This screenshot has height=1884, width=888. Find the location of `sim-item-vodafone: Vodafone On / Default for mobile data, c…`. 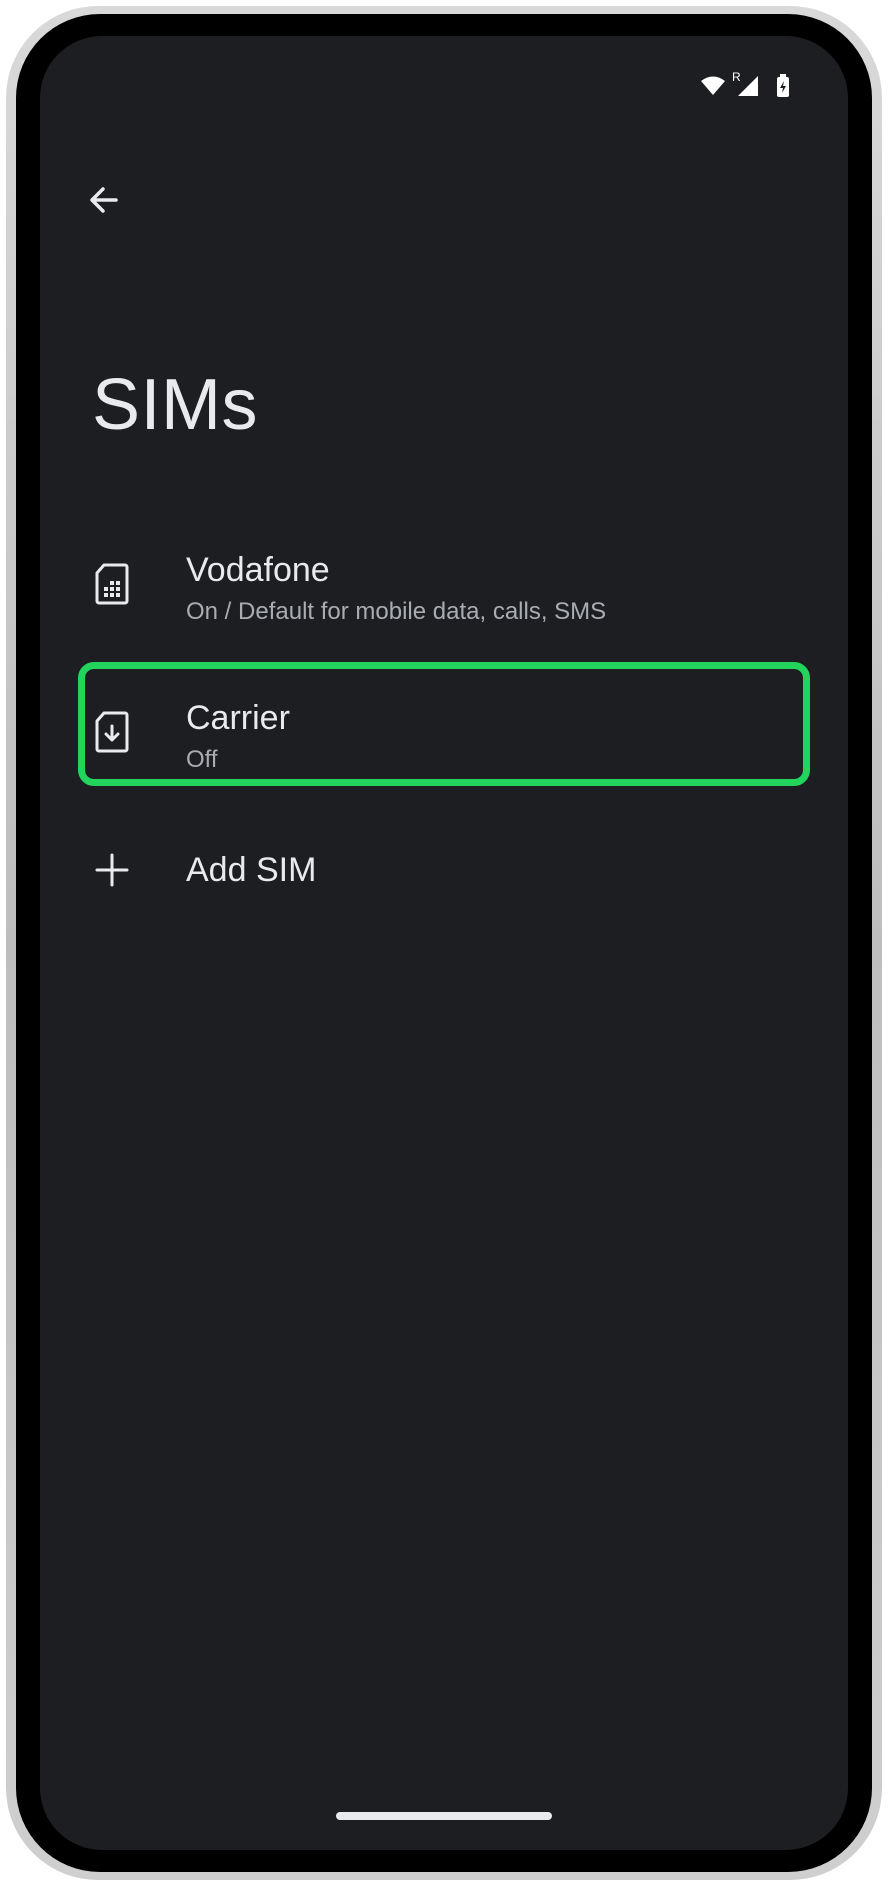

sim-item-vodafone: Vodafone On / Default for mobile data, c… is located at coordinates (444, 584).